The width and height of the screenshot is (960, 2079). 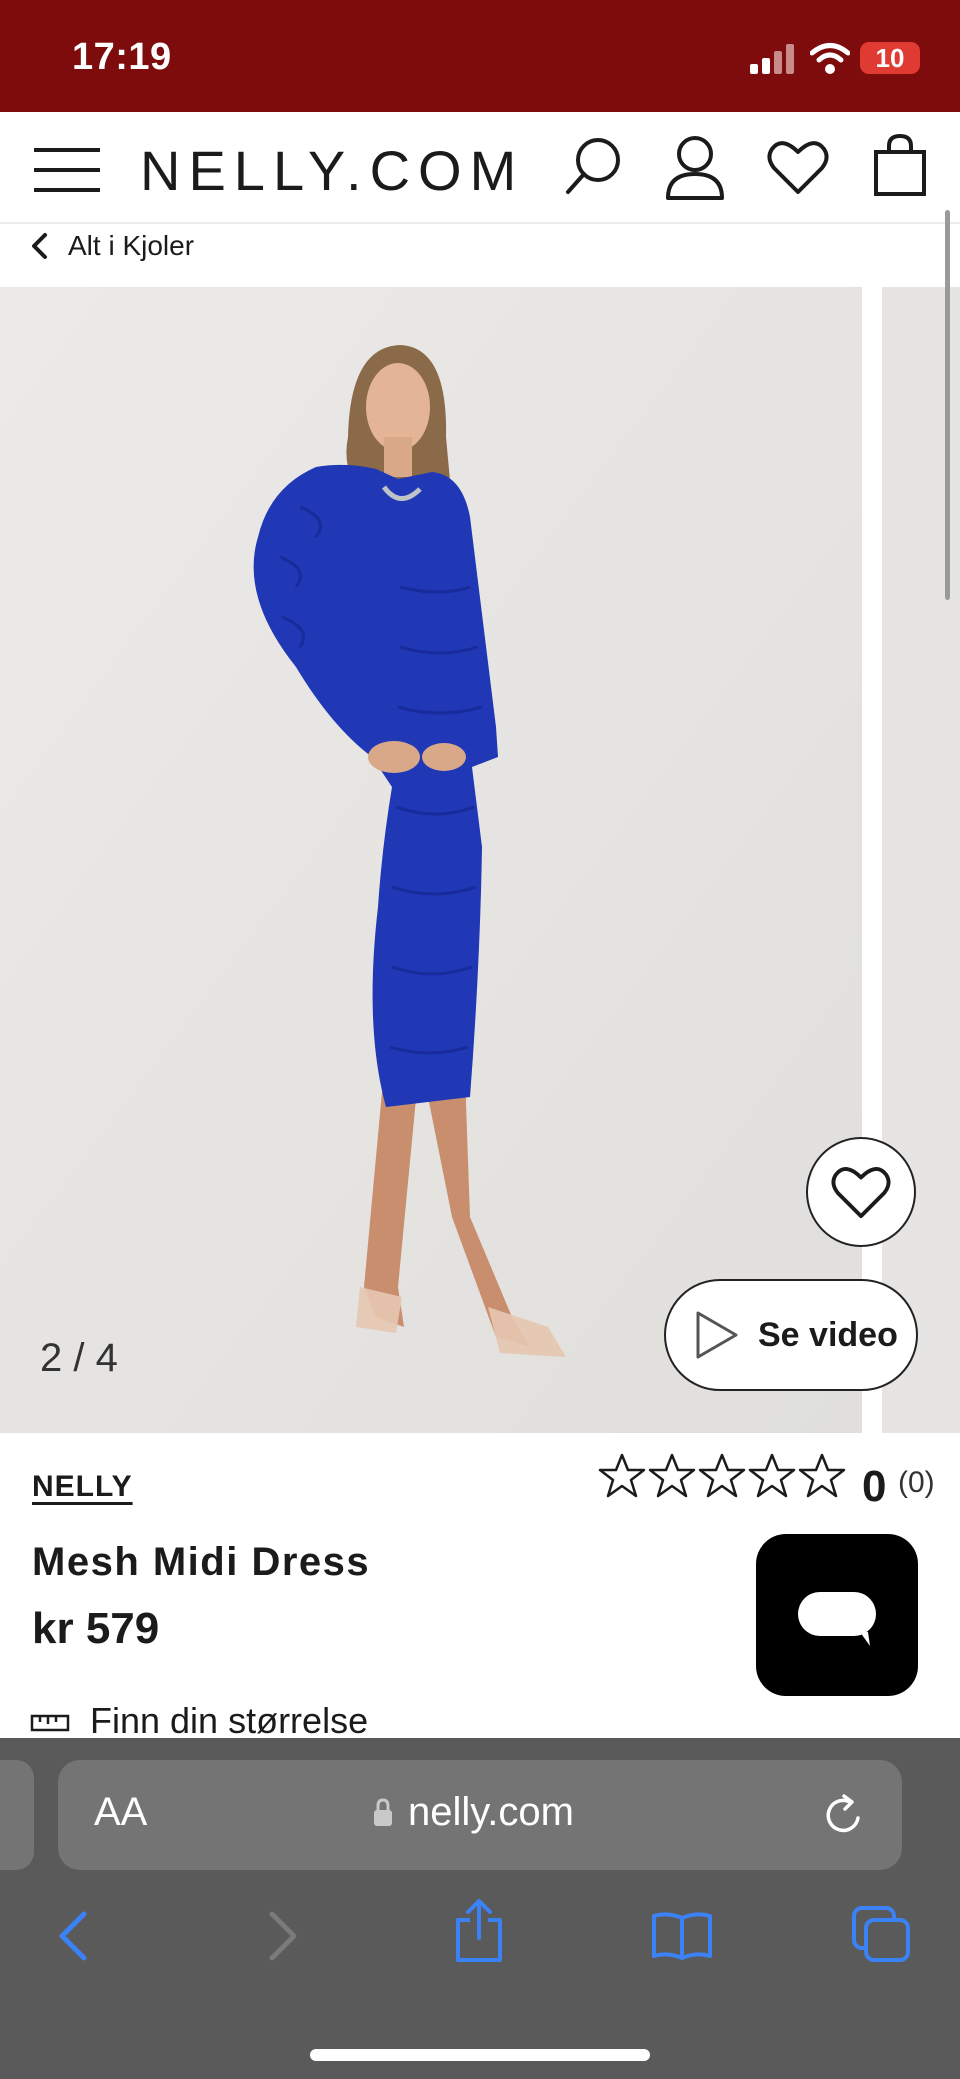 What do you see at coordinates (916, 1482) in the screenshot?
I see `rating-count: (0)` at bounding box center [916, 1482].